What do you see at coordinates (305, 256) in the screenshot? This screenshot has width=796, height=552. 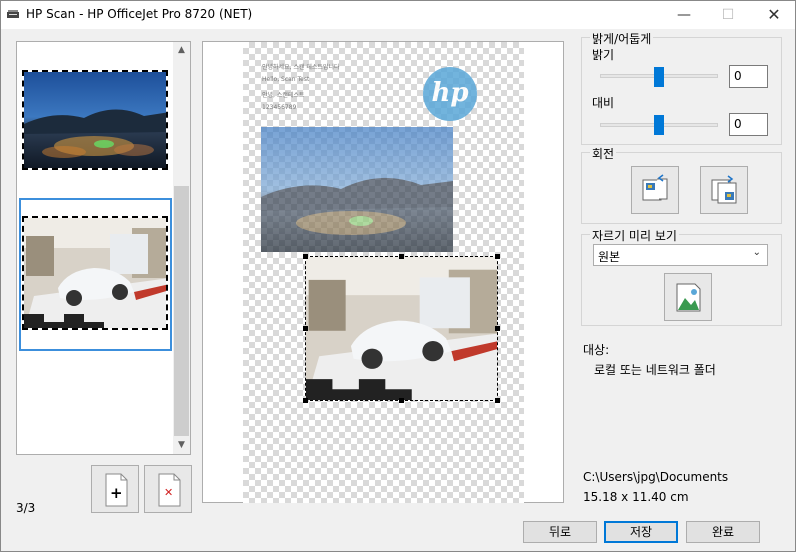 I see `crop-handle-top-left` at bounding box center [305, 256].